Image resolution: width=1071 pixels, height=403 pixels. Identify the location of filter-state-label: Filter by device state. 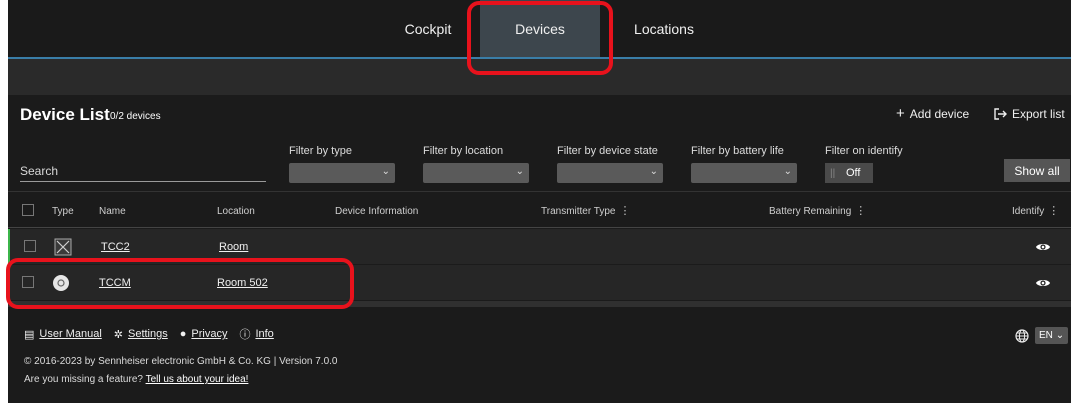
(607, 151).